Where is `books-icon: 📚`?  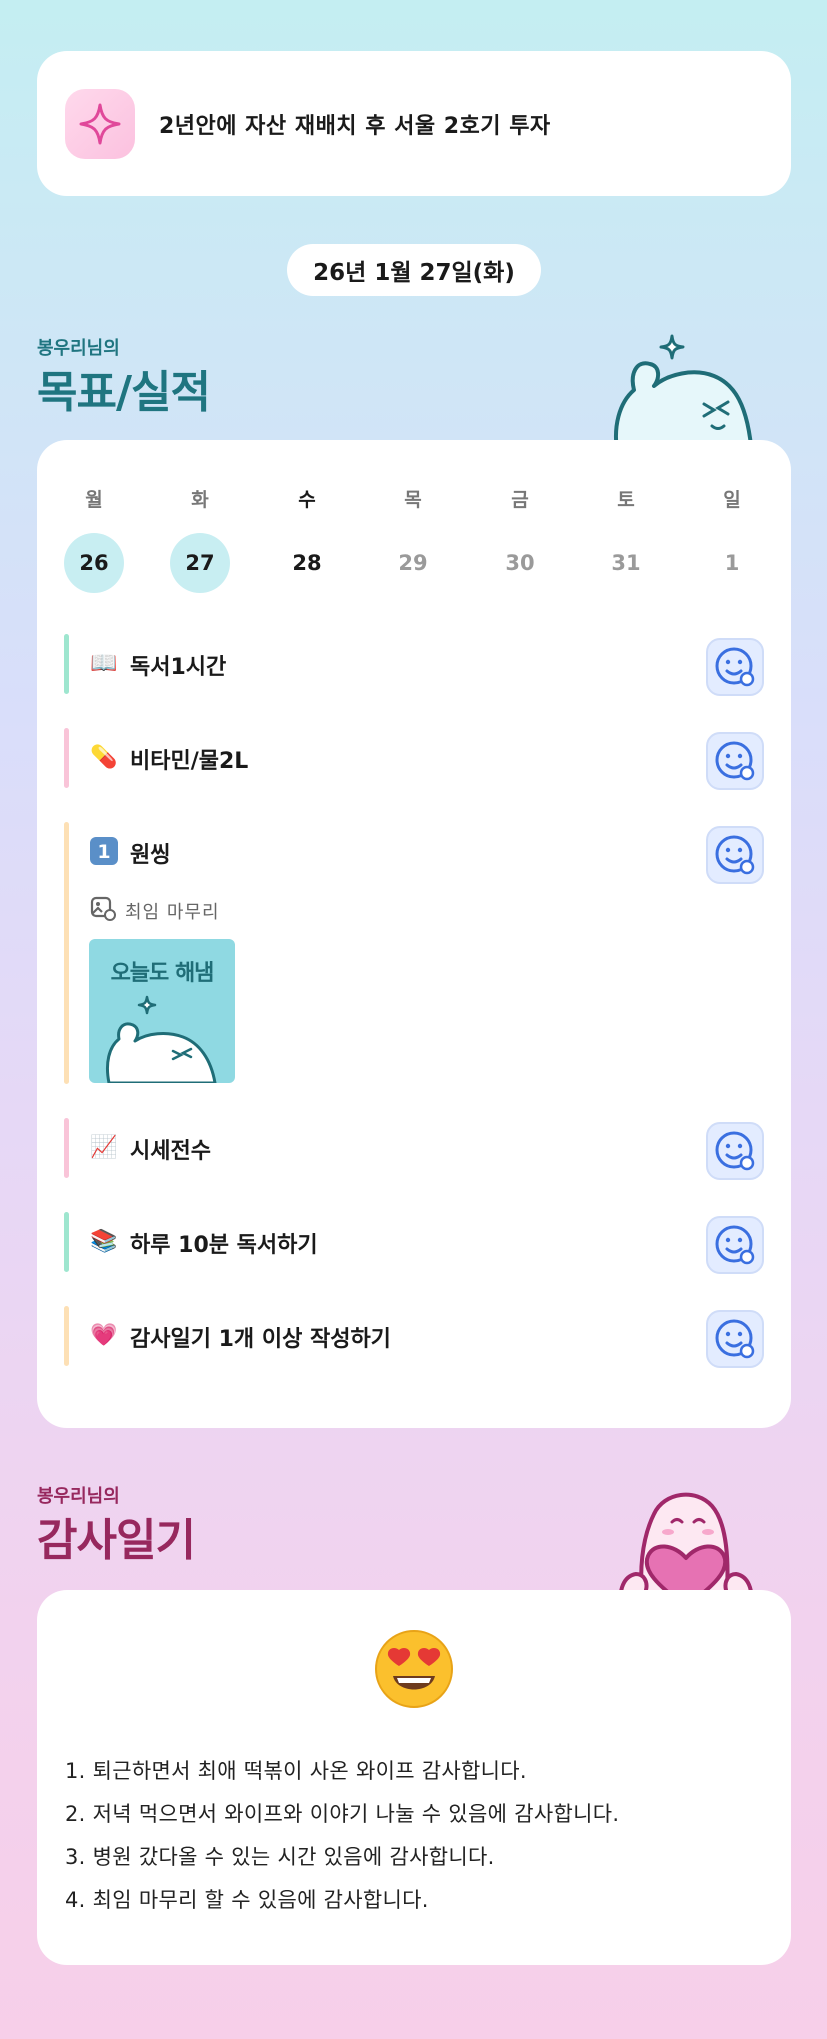
books-icon: 📚 is located at coordinates (104, 1241).